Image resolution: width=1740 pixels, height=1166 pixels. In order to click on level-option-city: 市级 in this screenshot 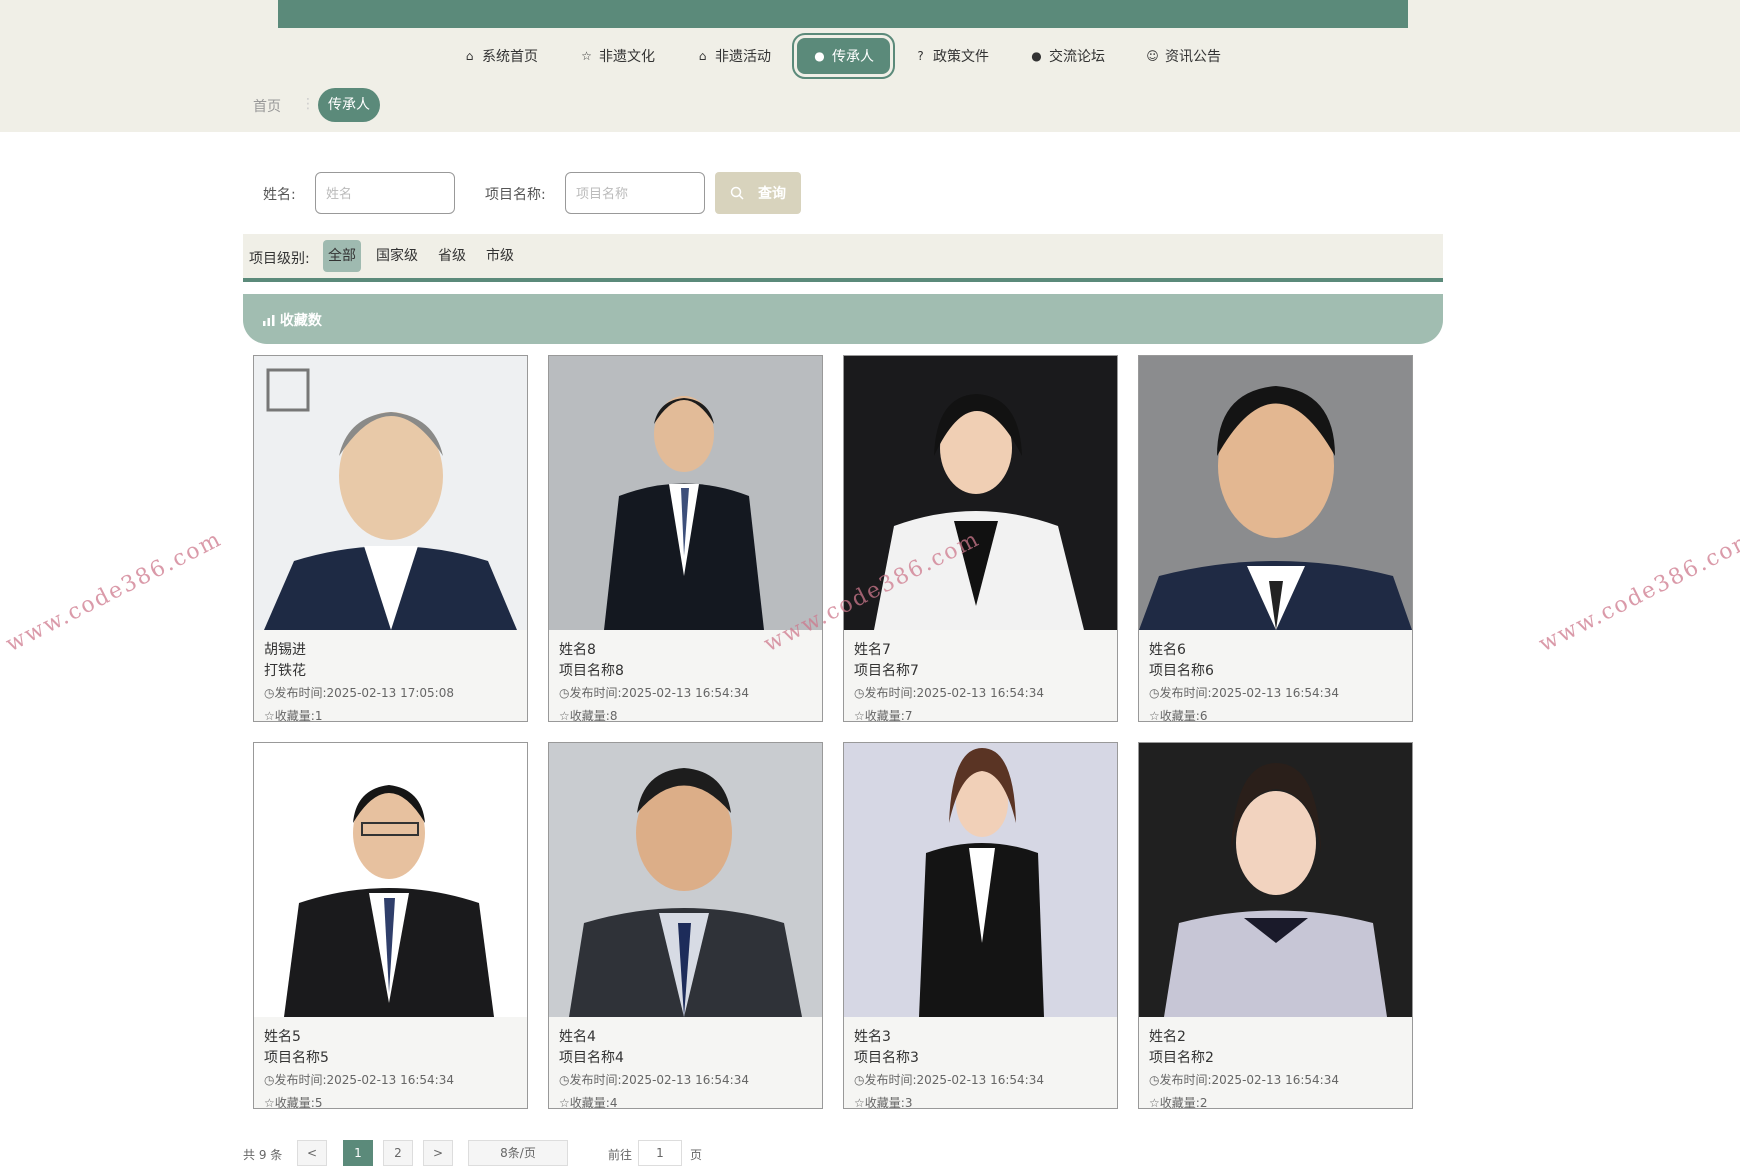, I will do `click(500, 256)`.